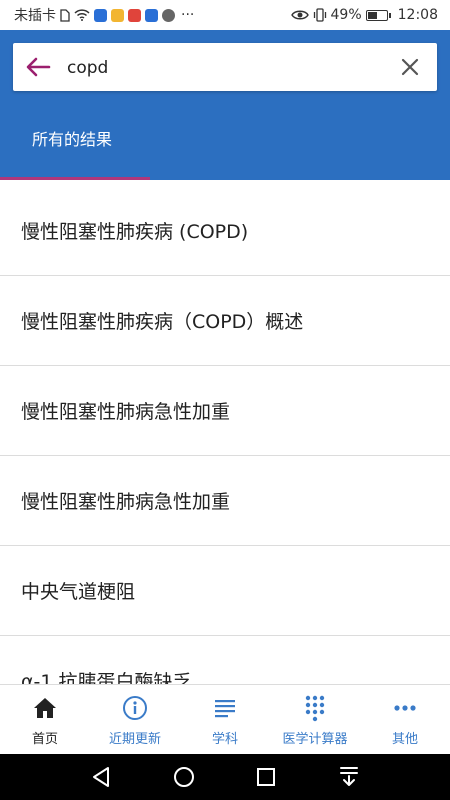 This screenshot has height=800, width=450. I want to click on eye-icon, so click(299, 15).